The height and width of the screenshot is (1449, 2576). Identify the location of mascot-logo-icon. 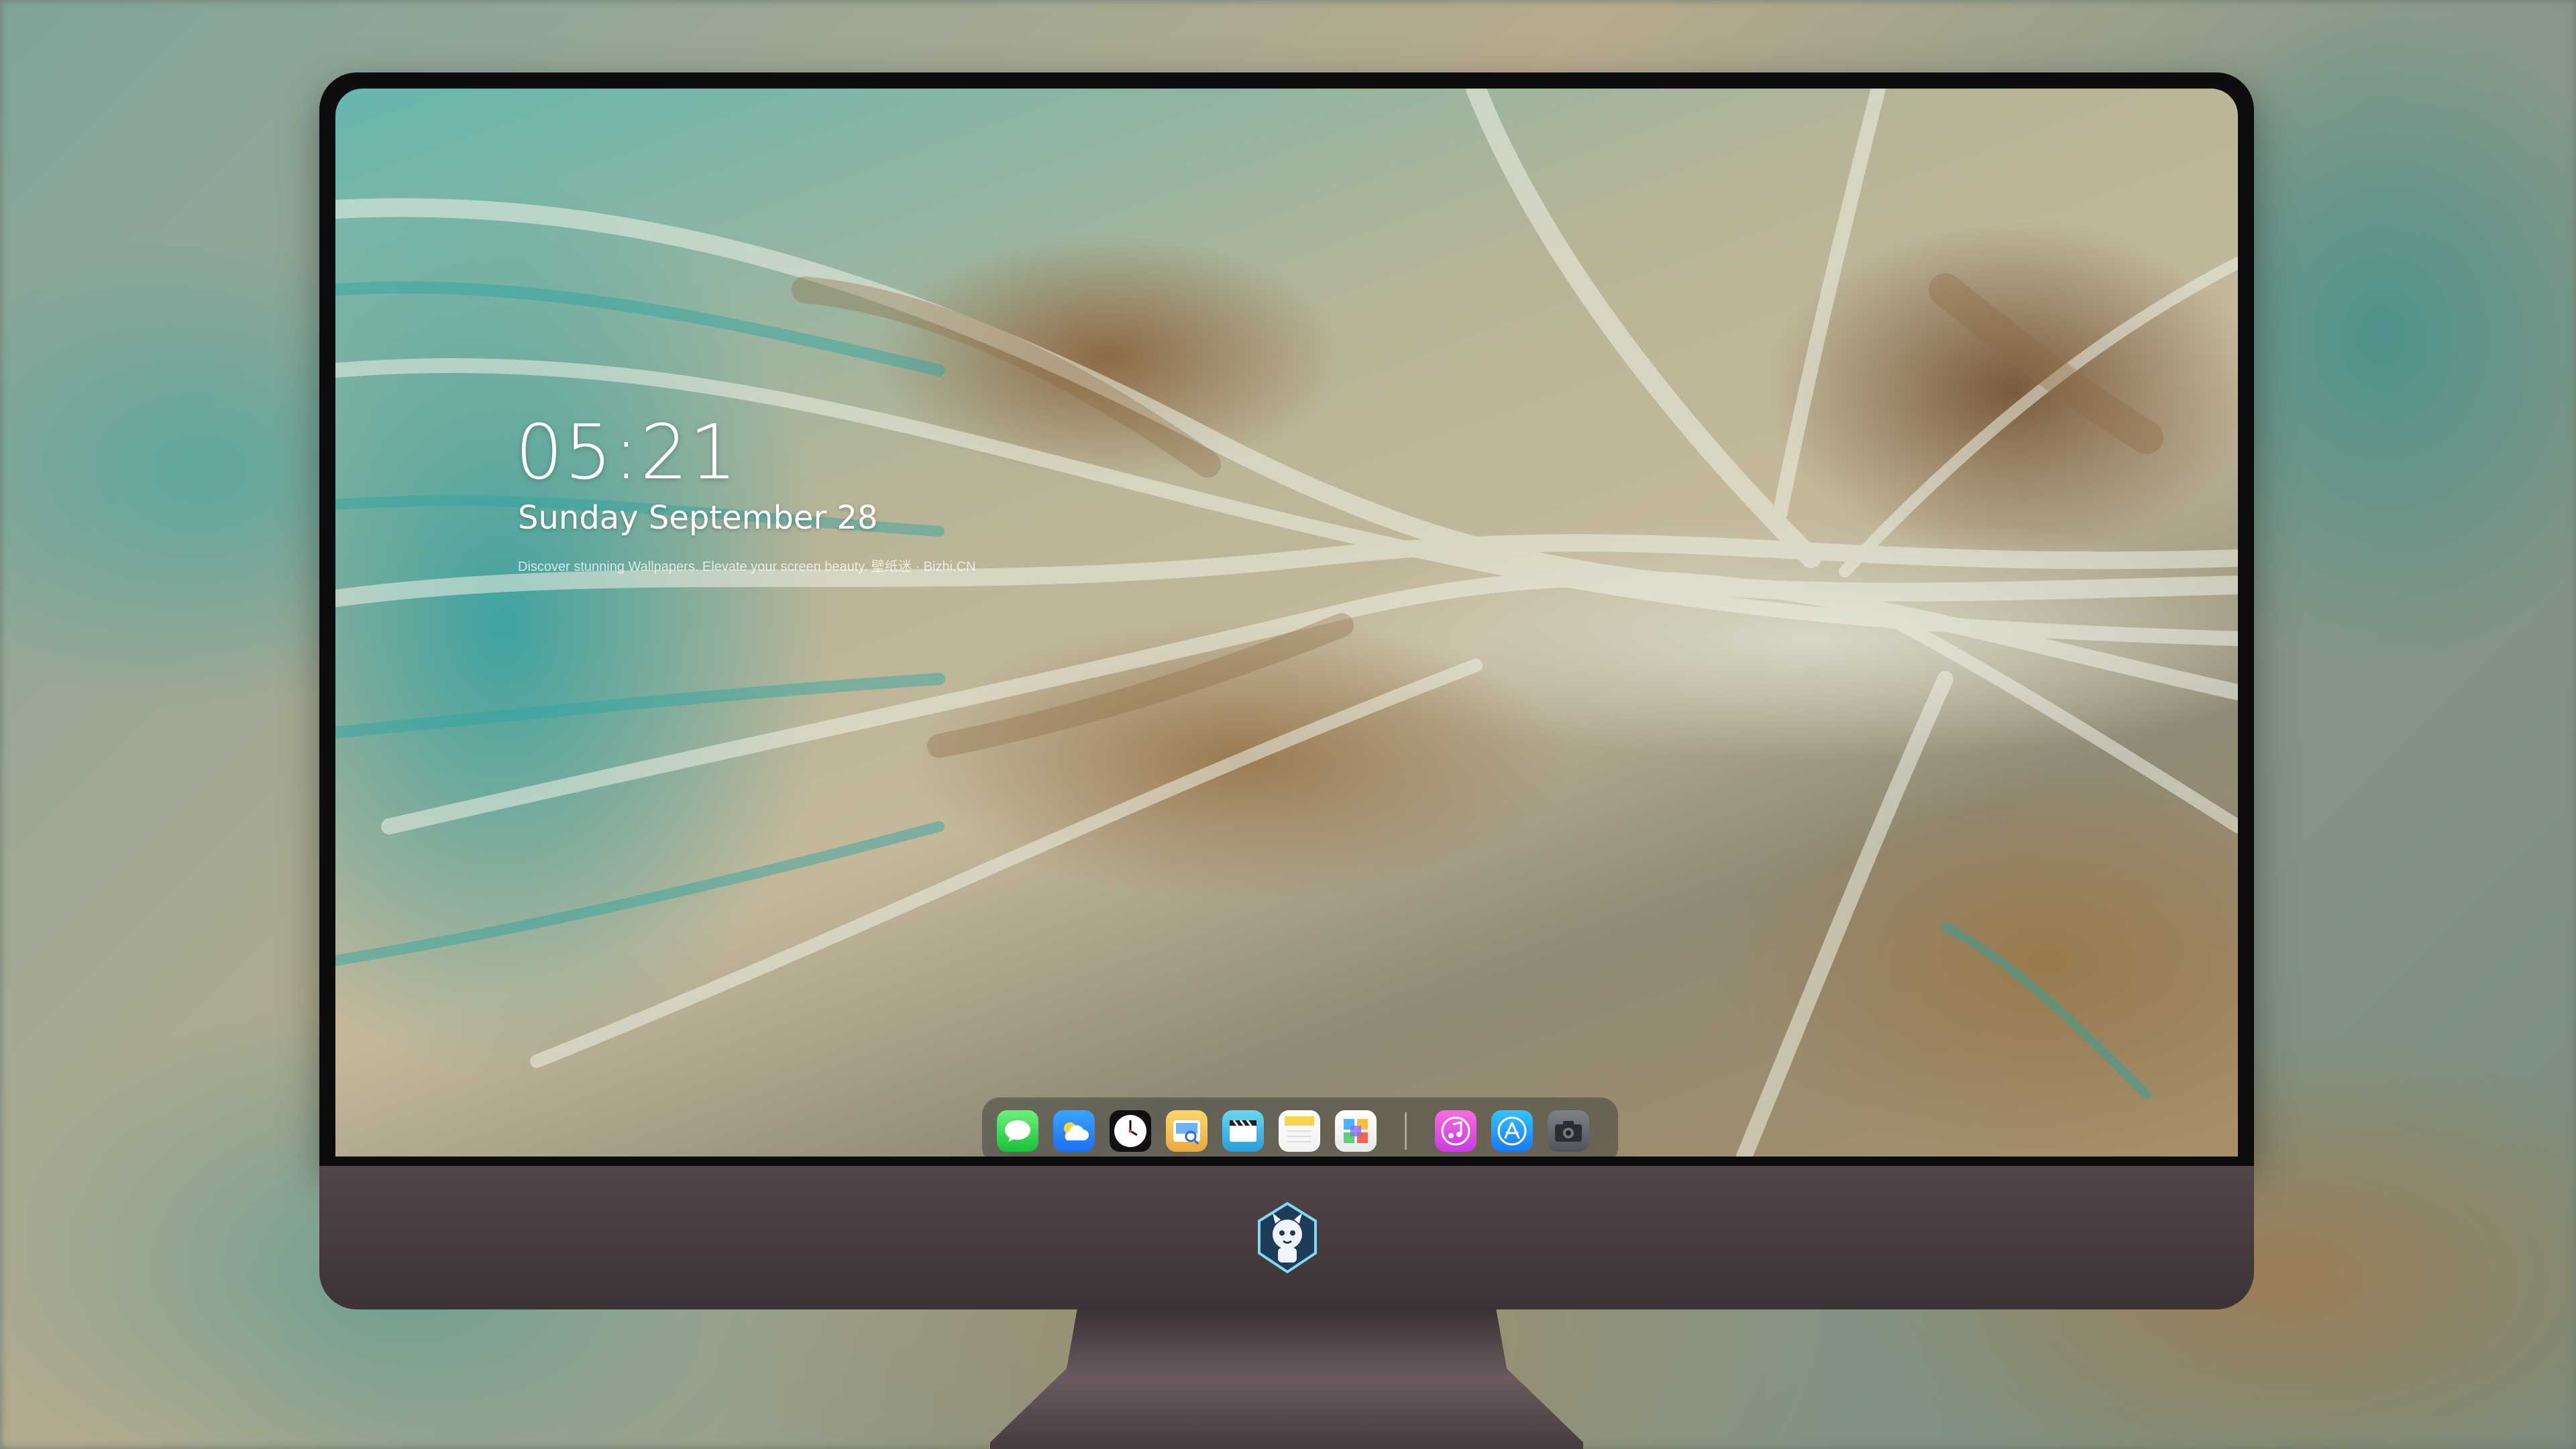
(1287, 1237).